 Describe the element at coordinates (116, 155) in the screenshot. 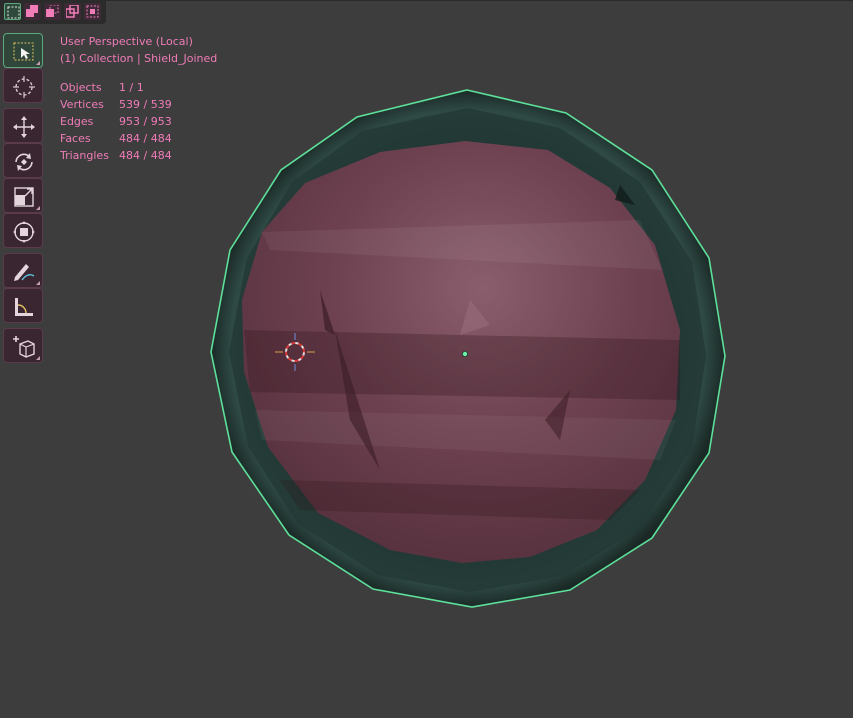

I see `stat-row: Triangles 484 / 484` at that location.